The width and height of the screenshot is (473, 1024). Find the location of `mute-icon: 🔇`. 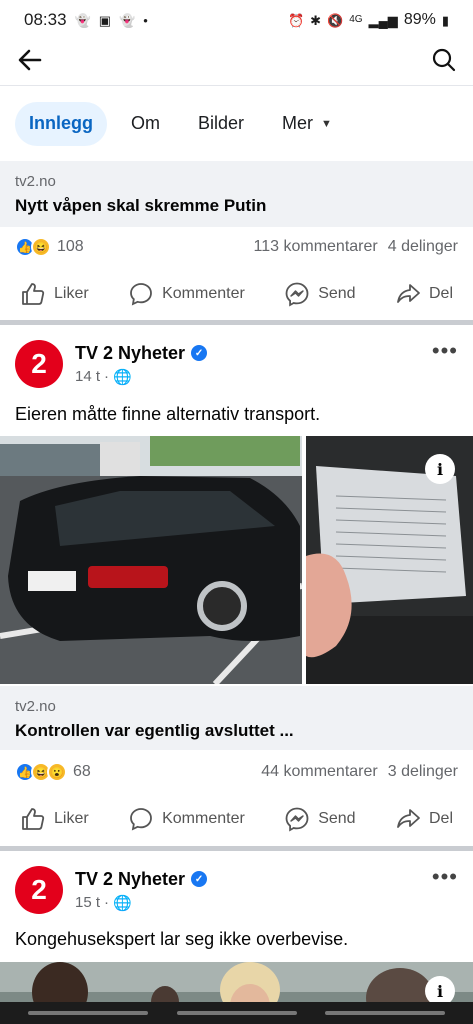

mute-icon: 🔇 is located at coordinates (335, 20).